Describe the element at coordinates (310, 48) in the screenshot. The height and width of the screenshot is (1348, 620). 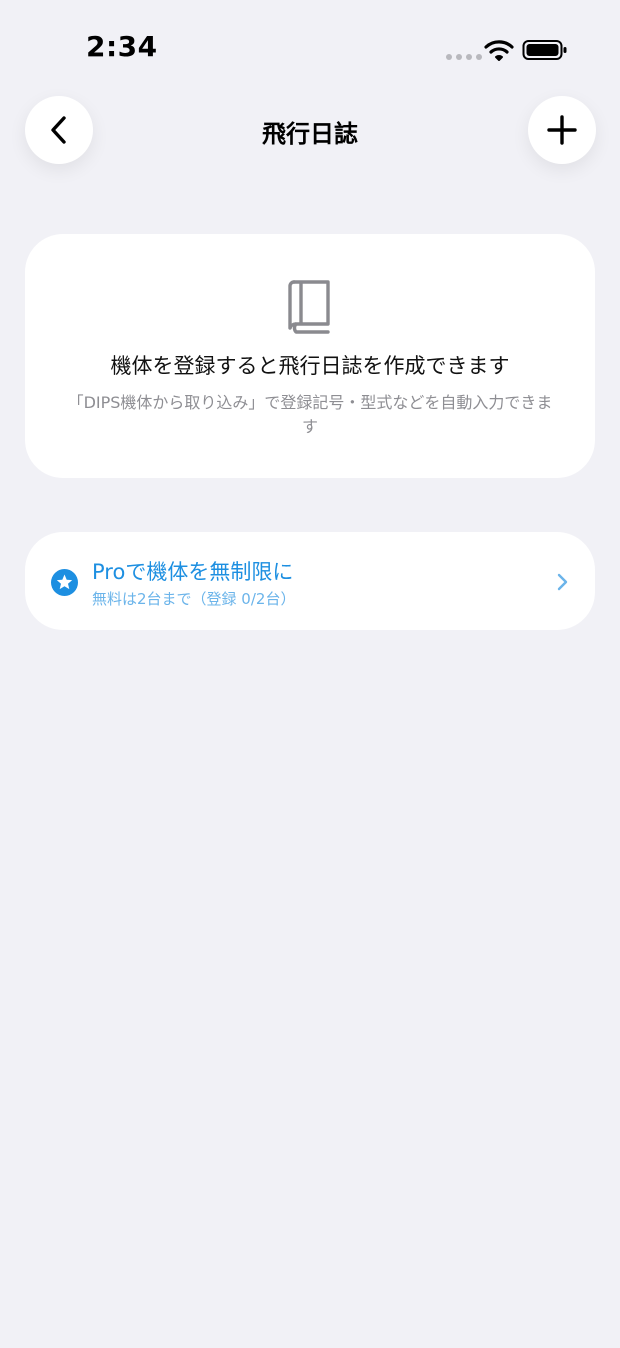
I see `status-bar: 2:34` at that location.